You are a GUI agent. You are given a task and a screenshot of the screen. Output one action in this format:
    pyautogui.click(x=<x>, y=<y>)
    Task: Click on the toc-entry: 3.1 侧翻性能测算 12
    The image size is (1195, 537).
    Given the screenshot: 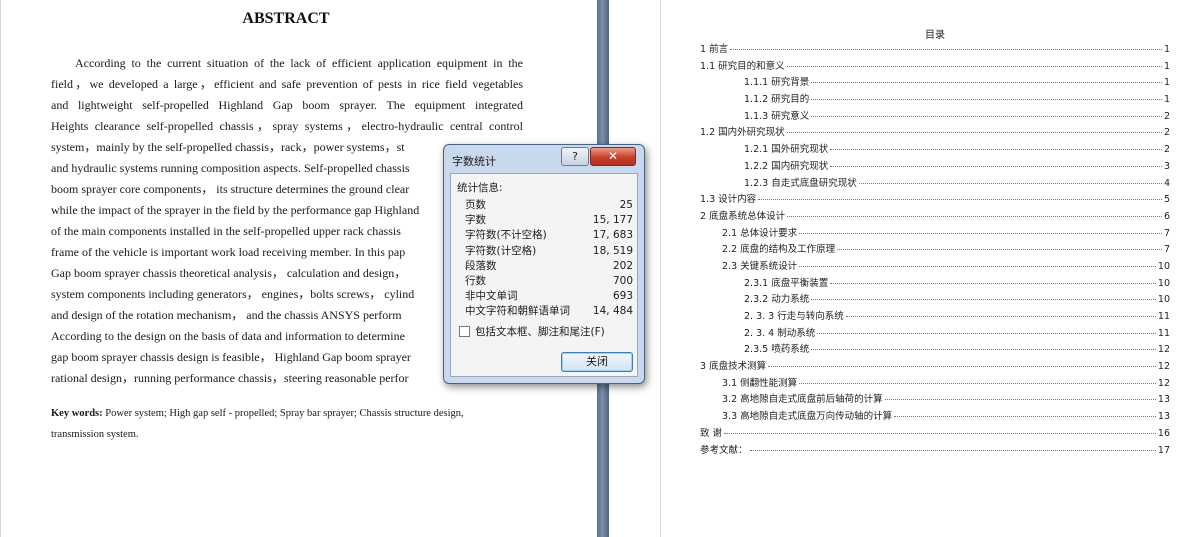 What is the action you would take?
    pyautogui.click(x=935, y=384)
    